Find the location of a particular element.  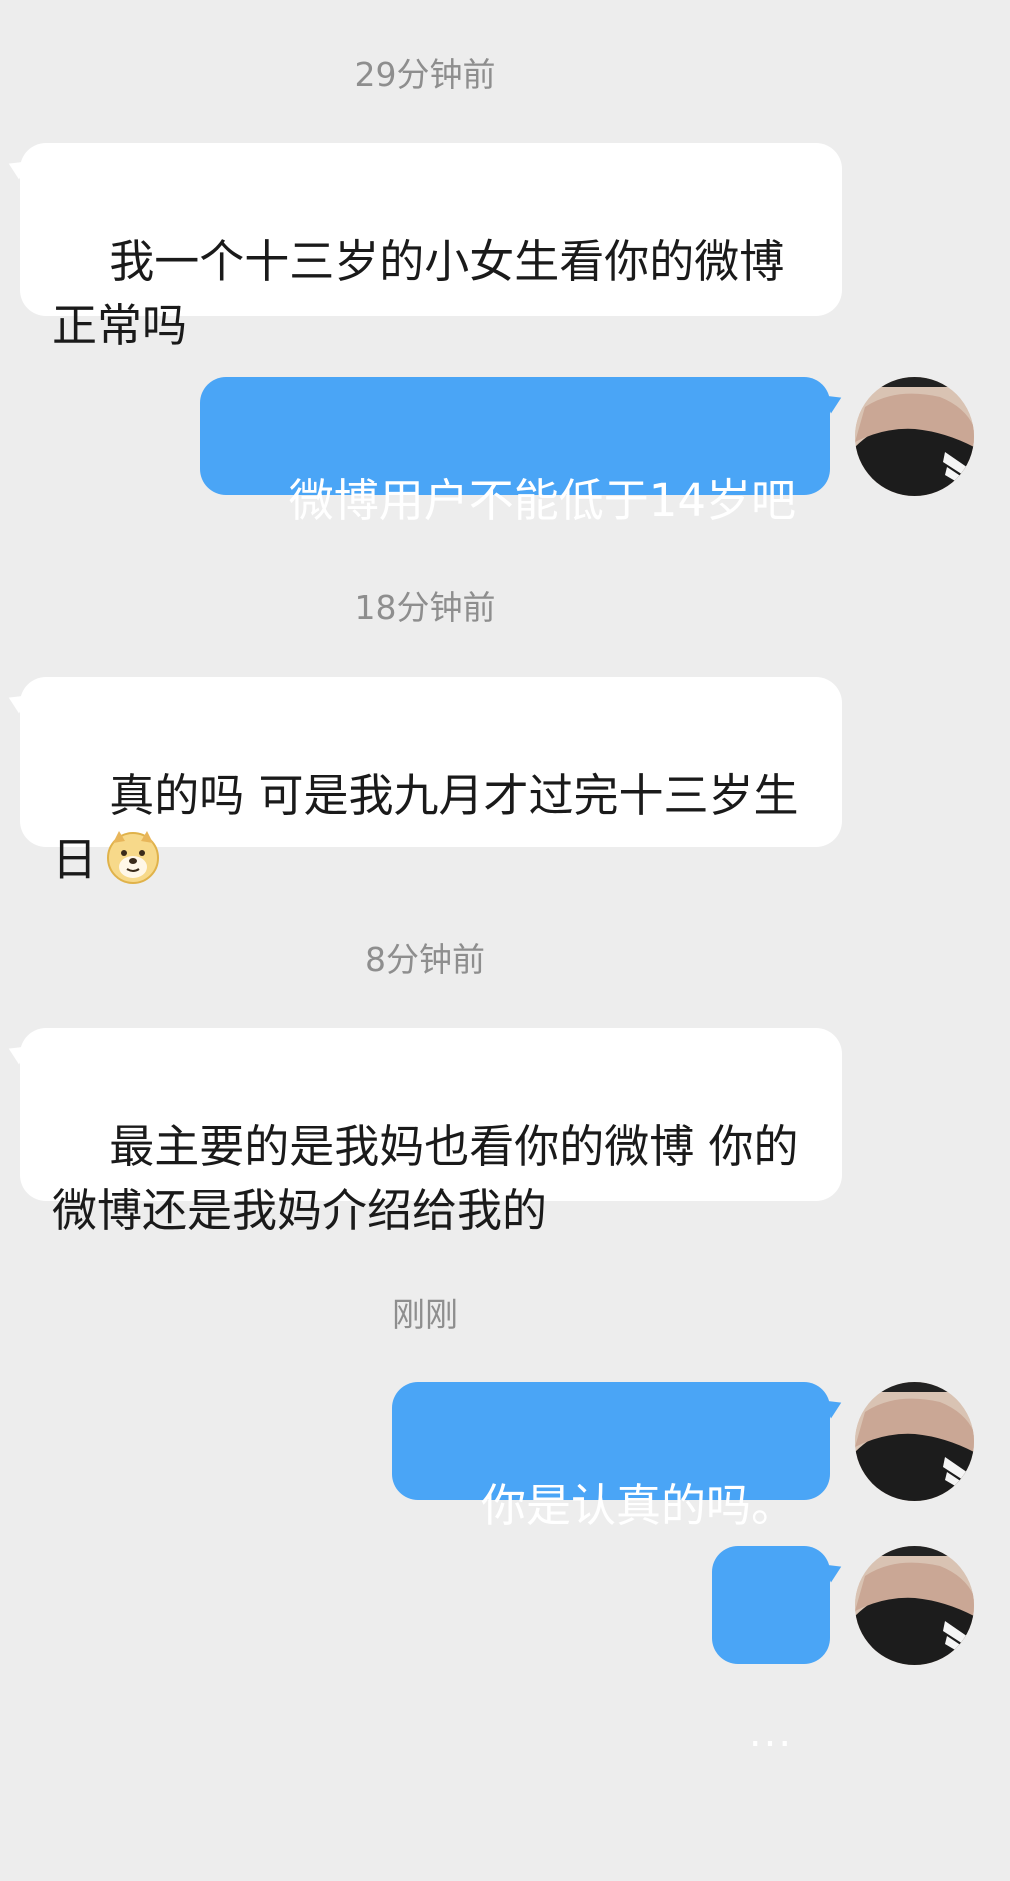

incoming-message-text: 真的吗 可是我九月才过完十三岁生日 is located at coordinates (425, 827).